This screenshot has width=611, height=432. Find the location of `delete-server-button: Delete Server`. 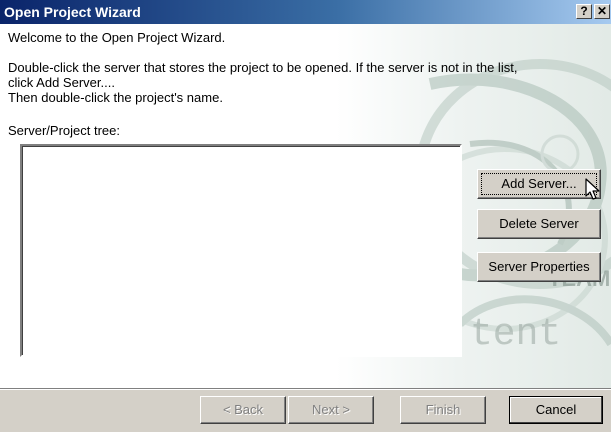

delete-server-button: Delete Server is located at coordinates (539, 224).